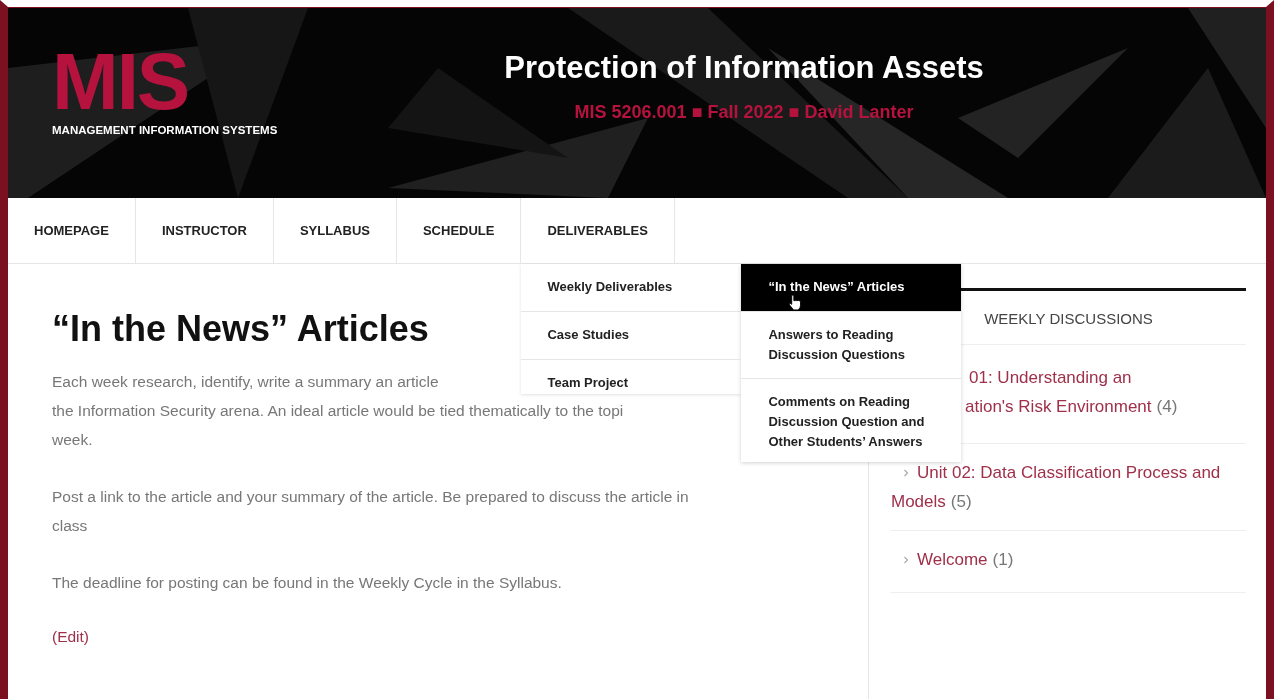 This screenshot has height=699, width=1274. What do you see at coordinates (458, 230) in the screenshot?
I see `nav-item: SCHEDULE` at bounding box center [458, 230].